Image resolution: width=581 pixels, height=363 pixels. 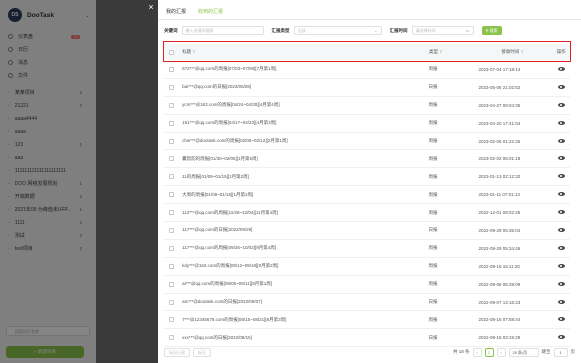 I want to click on sidebar-item-dashboard: 仪表盘 13, so click(x=48, y=36).